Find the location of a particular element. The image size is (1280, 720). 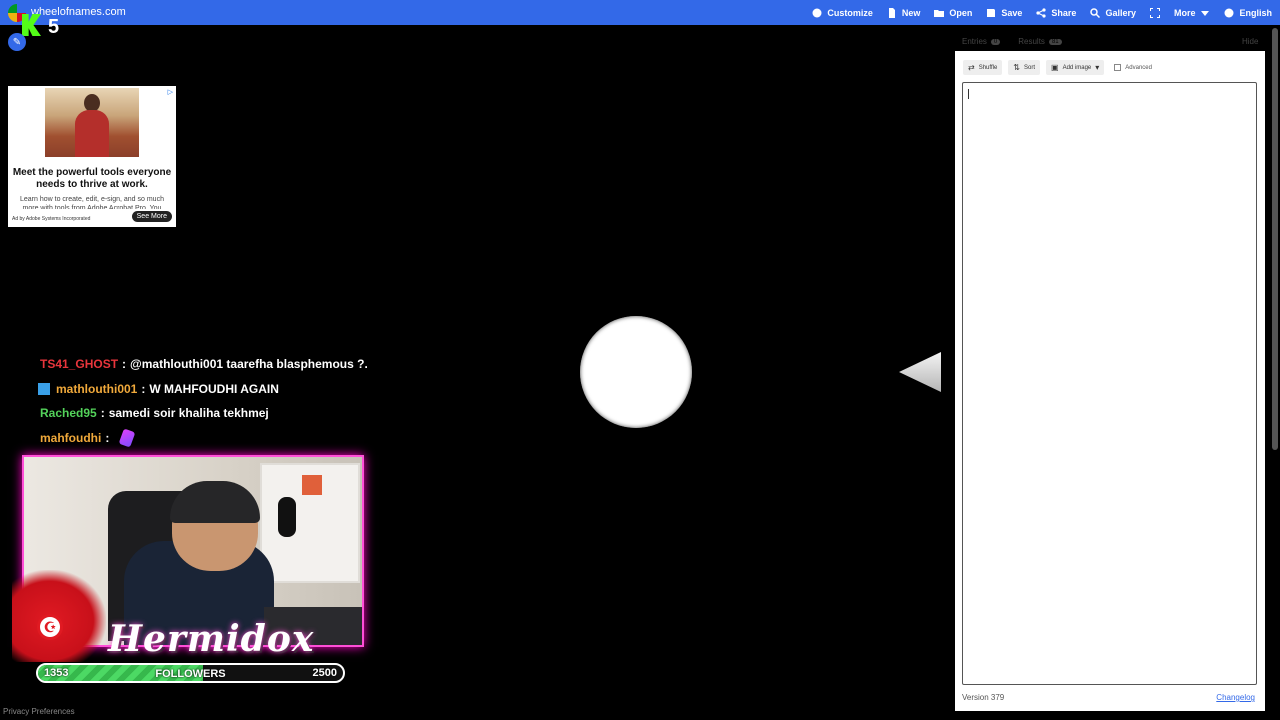

chat-message: Rached95 : samedi soir khaliha tekhmej is located at coordinates (246, 413).